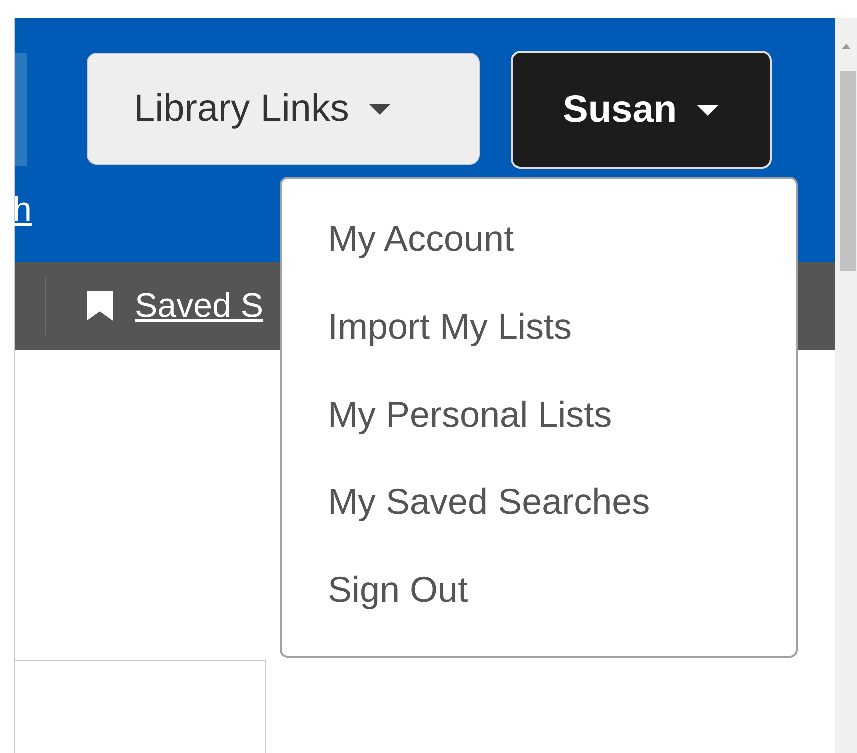 The image size is (857, 753). Describe the element at coordinates (283, 109) in the screenshot. I see `dropdown-button: Library Links` at that location.